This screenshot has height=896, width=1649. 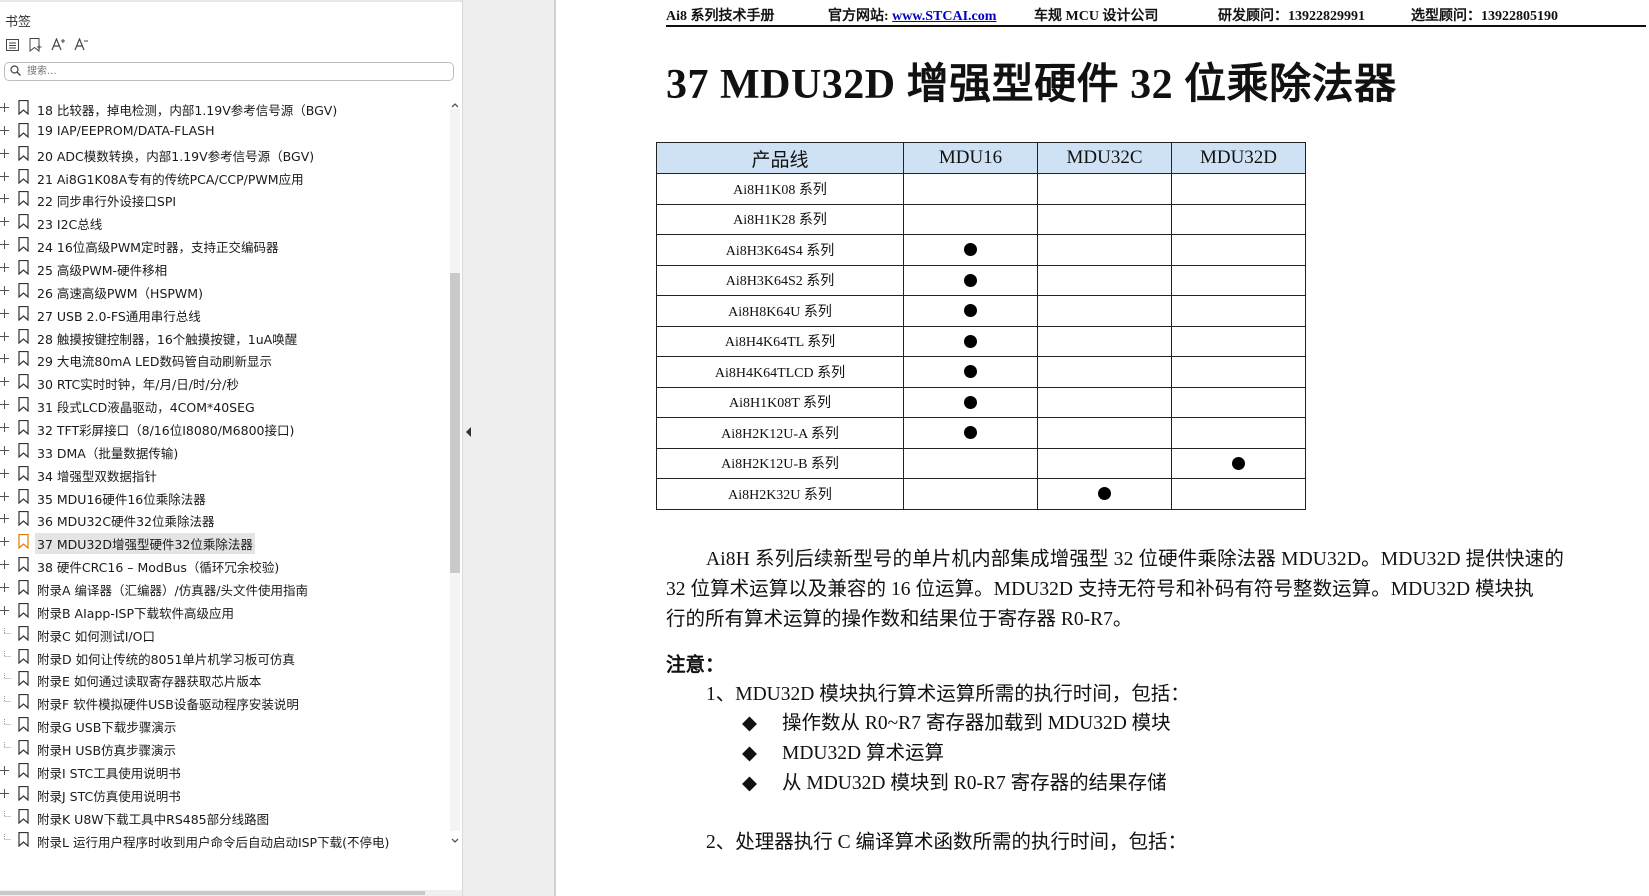 I want to click on horizontal-scrollbar-thumb, so click(x=212, y=893).